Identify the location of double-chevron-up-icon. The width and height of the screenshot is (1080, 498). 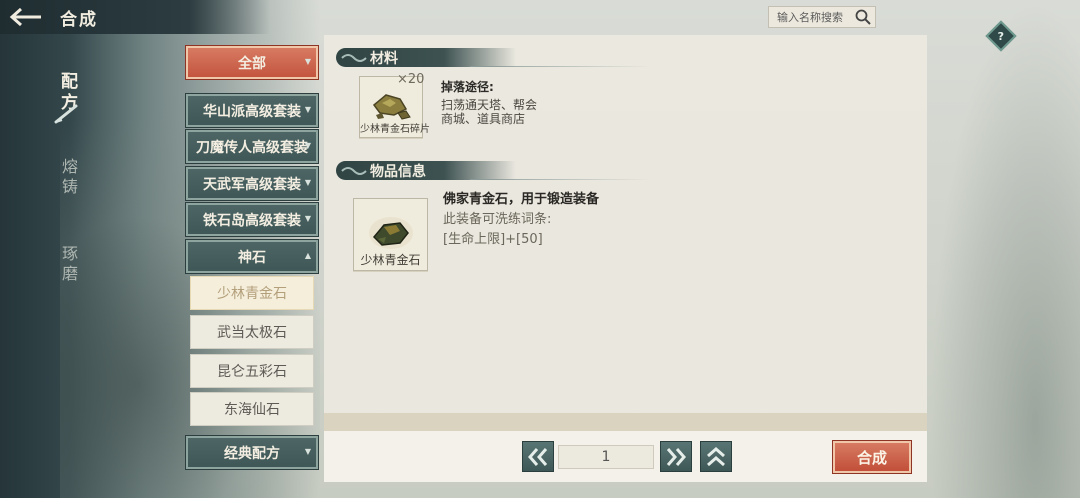
(716, 456).